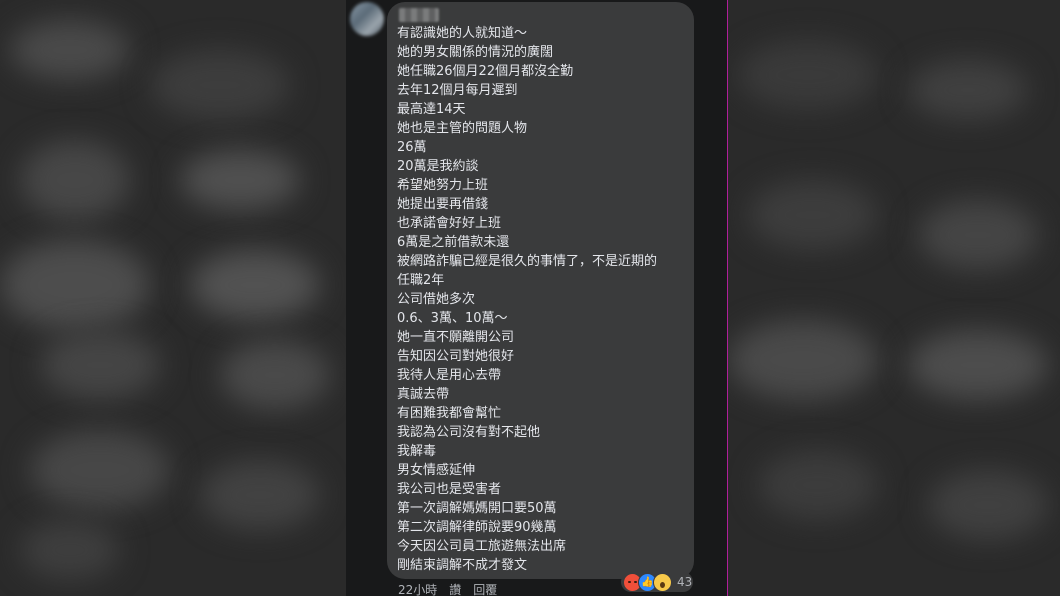 This screenshot has height=596, width=1060. I want to click on timestamp-link: 22小時, so click(417, 589).